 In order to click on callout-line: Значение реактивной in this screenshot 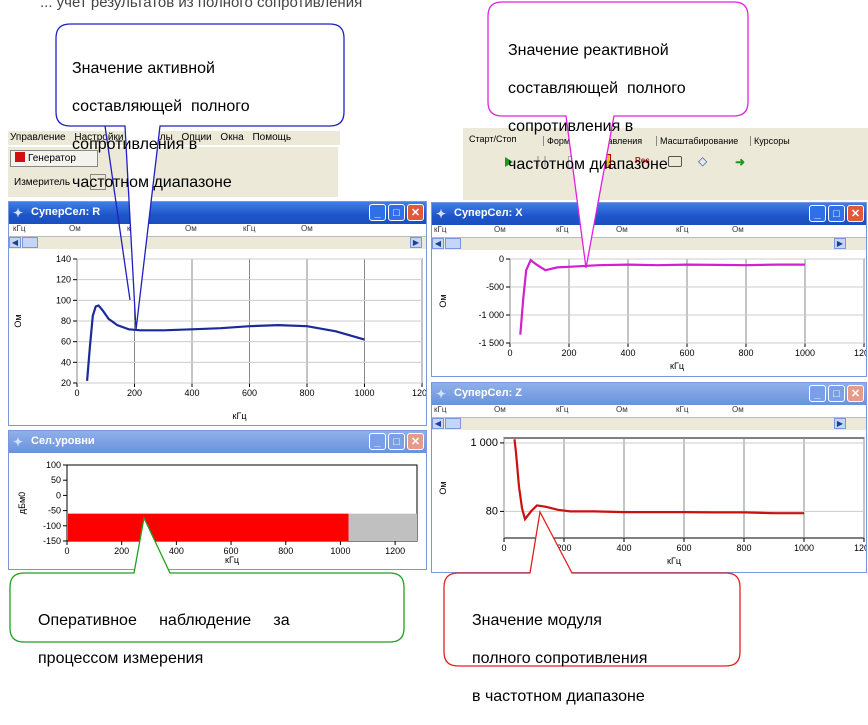, I will do `click(588, 50)`.